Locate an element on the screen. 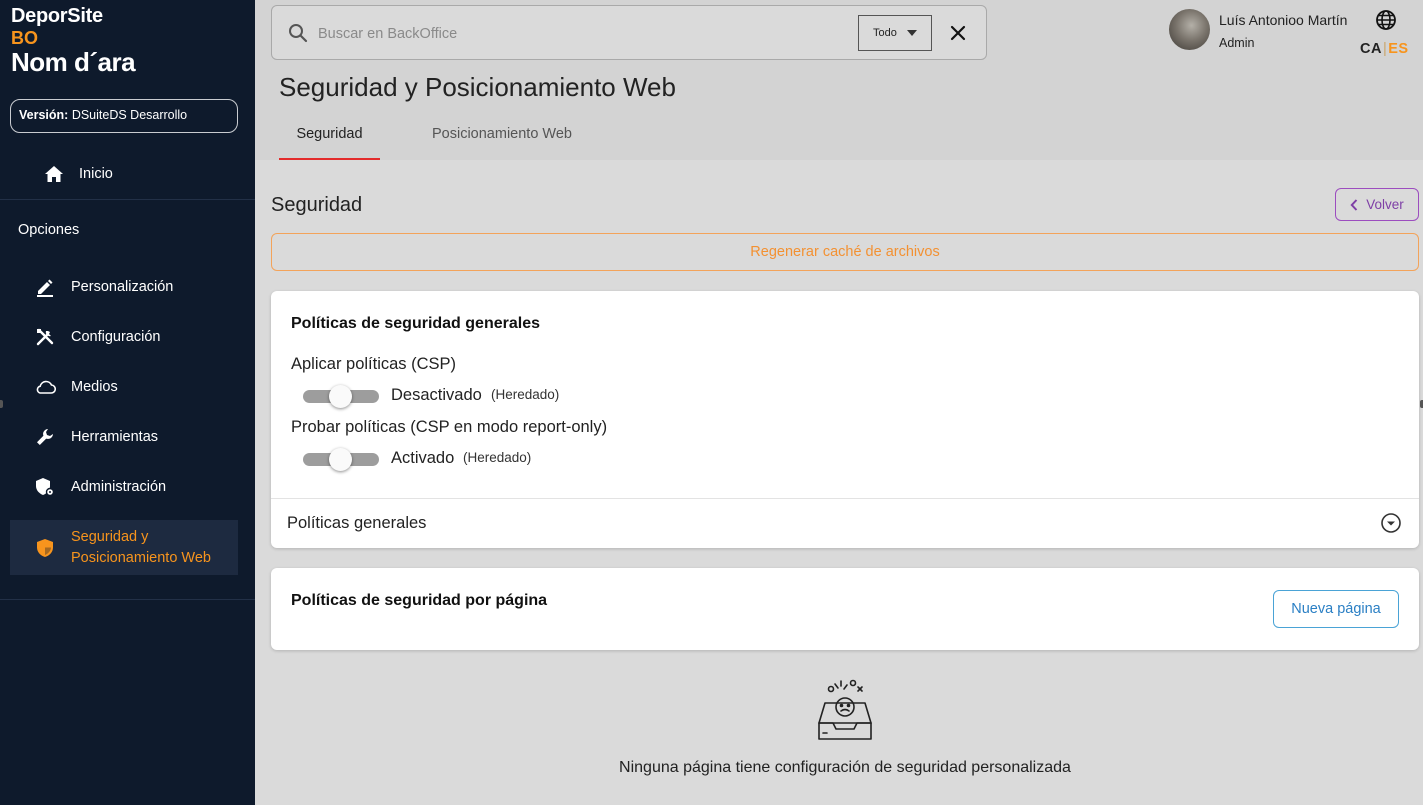 The image size is (1423, 805). sidebar-item-administracion: Administración is located at coordinates (124, 487).